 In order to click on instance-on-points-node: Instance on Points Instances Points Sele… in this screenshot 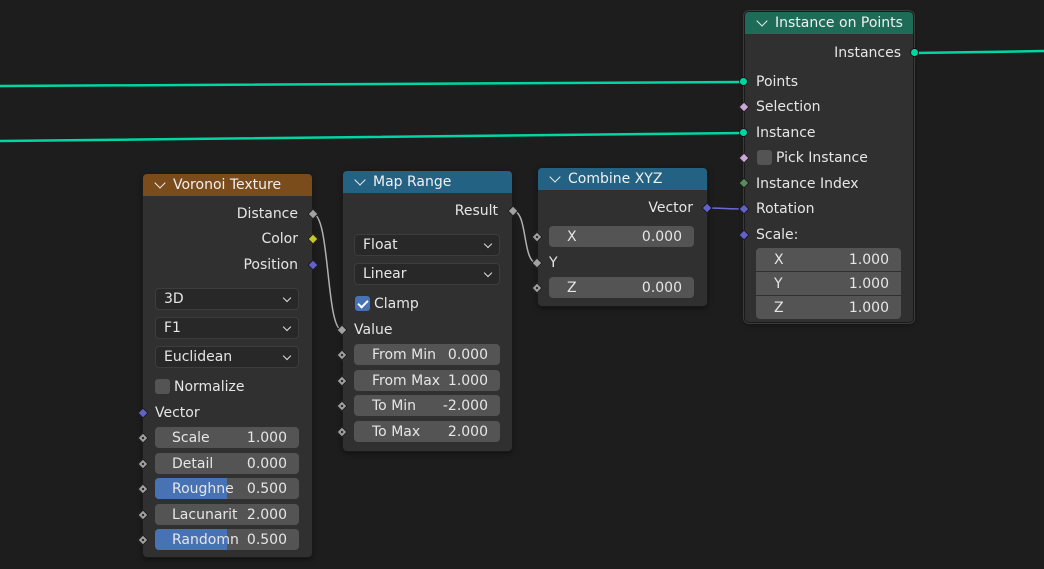, I will do `click(829, 167)`.